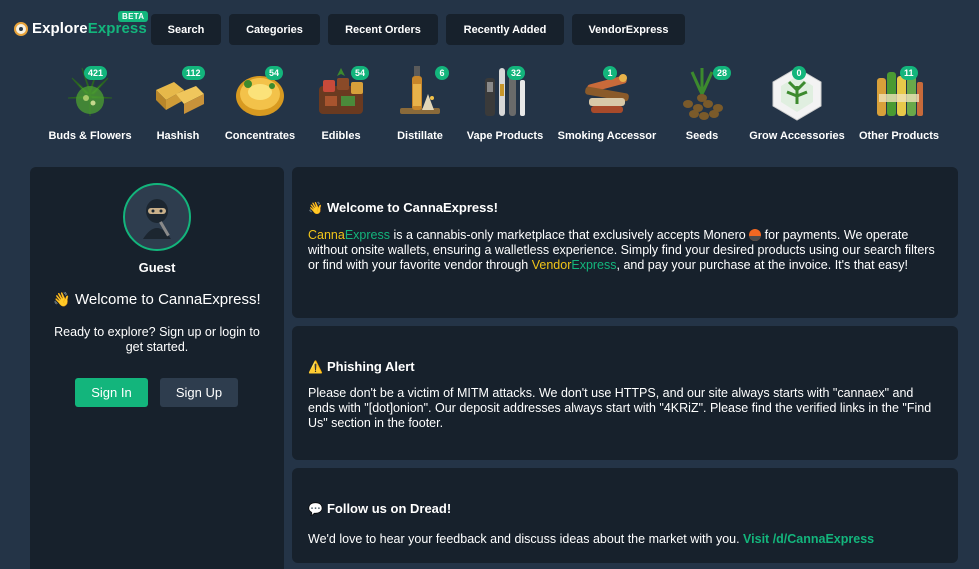  I want to click on category-grow-accessories: 0 Grow Accessories, so click(797, 105).